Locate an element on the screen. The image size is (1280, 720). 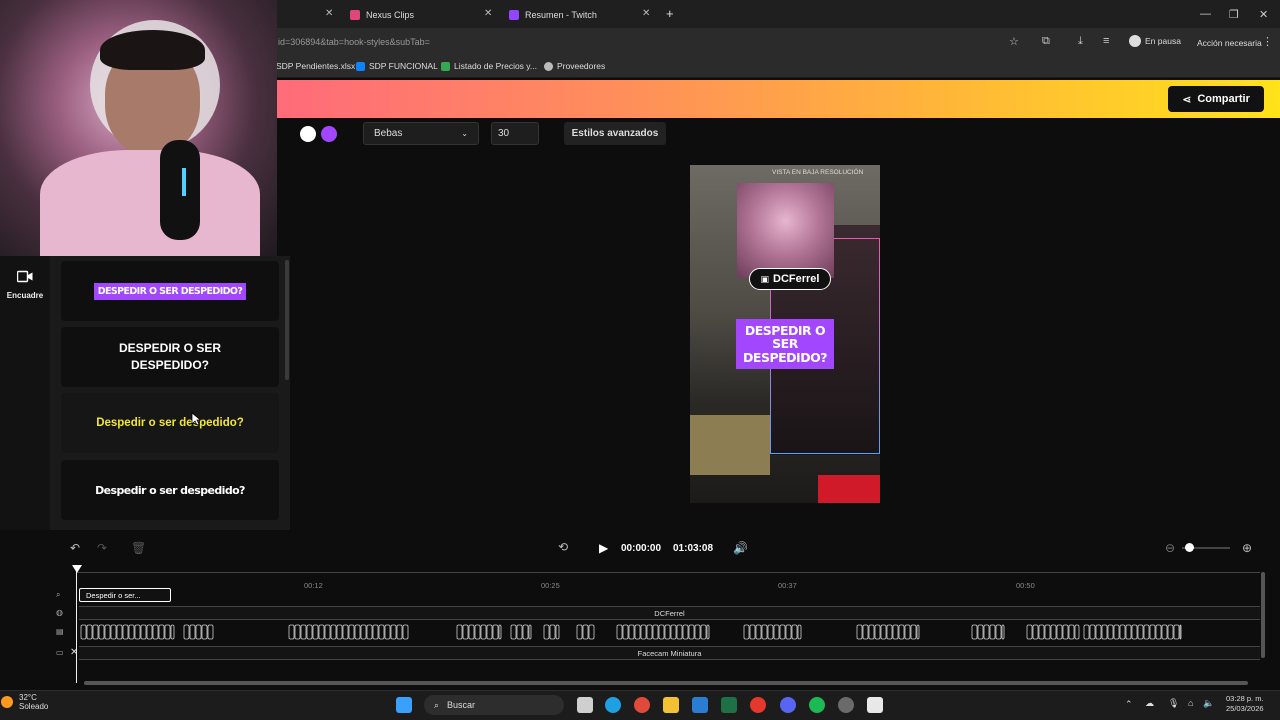
zoom-slider-handle is located at coordinates (1189, 547).